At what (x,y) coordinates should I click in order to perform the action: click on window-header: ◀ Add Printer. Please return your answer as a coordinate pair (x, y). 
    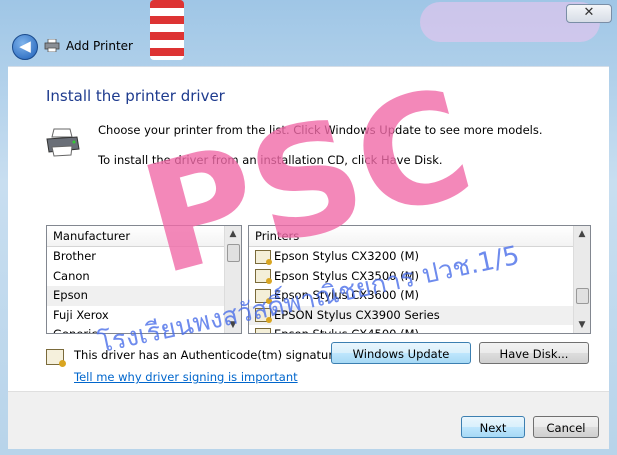
    Looking at the image, I should click on (308, 48).